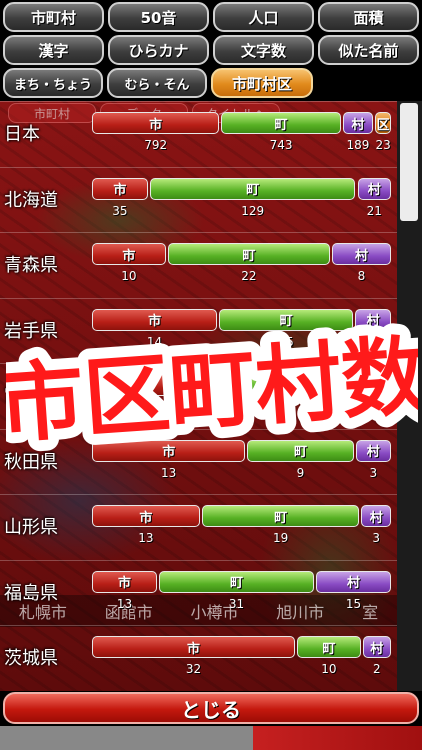 The height and width of the screenshot is (750, 422). Describe the element at coordinates (53, 17) in the screenshot. I see `tab-municipality: 市町村` at that location.